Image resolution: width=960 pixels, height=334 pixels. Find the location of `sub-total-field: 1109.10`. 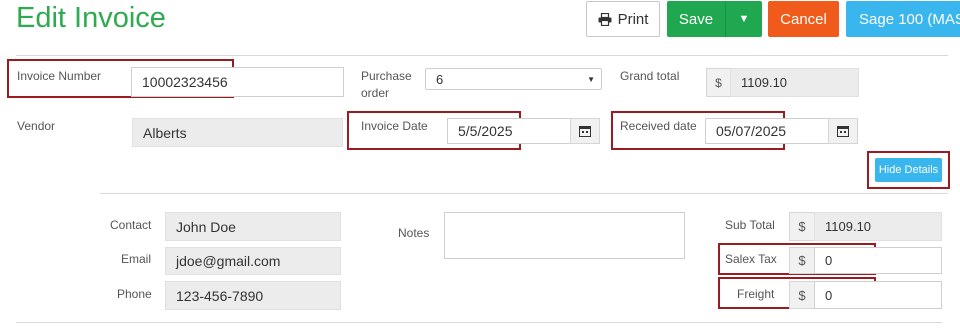

sub-total-field: 1109.10 is located at coordinates (878, 226).